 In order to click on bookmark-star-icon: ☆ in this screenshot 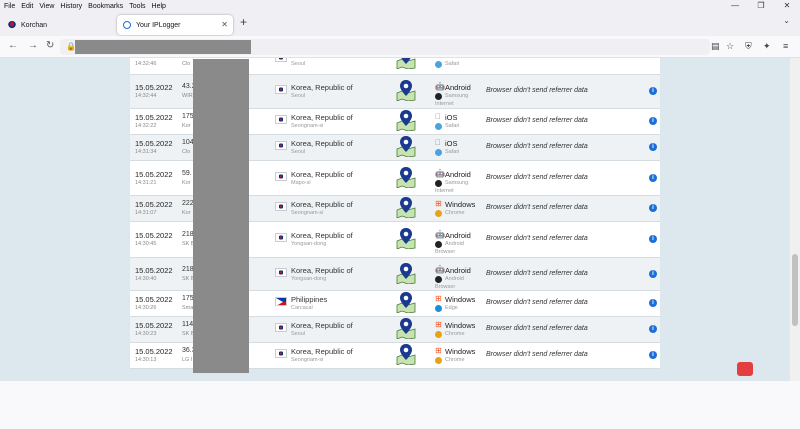, I will do `click(730, 46)`.